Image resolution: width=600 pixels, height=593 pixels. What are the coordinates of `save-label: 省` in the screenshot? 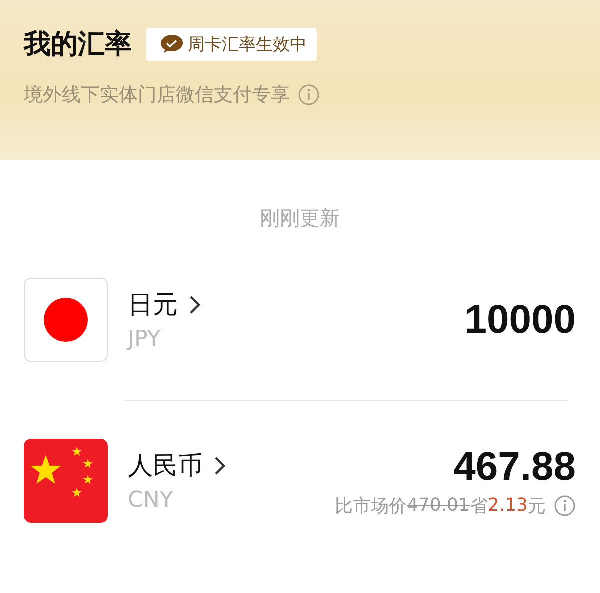 It's located at (479, 506).